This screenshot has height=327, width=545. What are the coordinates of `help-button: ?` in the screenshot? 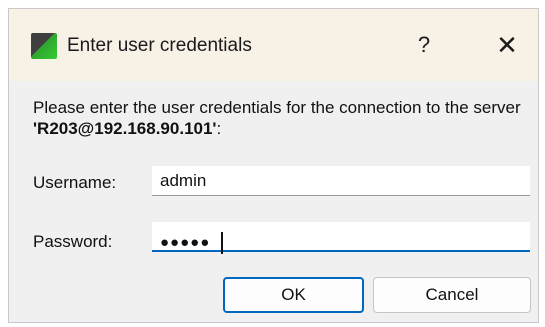 It's located at (424, 45).